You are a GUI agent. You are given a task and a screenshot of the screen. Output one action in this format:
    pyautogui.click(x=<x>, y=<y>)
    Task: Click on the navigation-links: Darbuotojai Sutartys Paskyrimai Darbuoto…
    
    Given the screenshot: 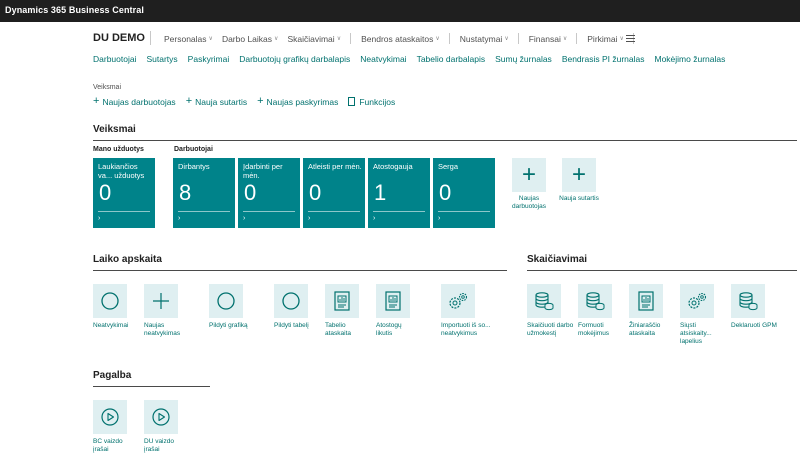 What is the action you would take?
    pyautogui.click(x=414, y=59)
    